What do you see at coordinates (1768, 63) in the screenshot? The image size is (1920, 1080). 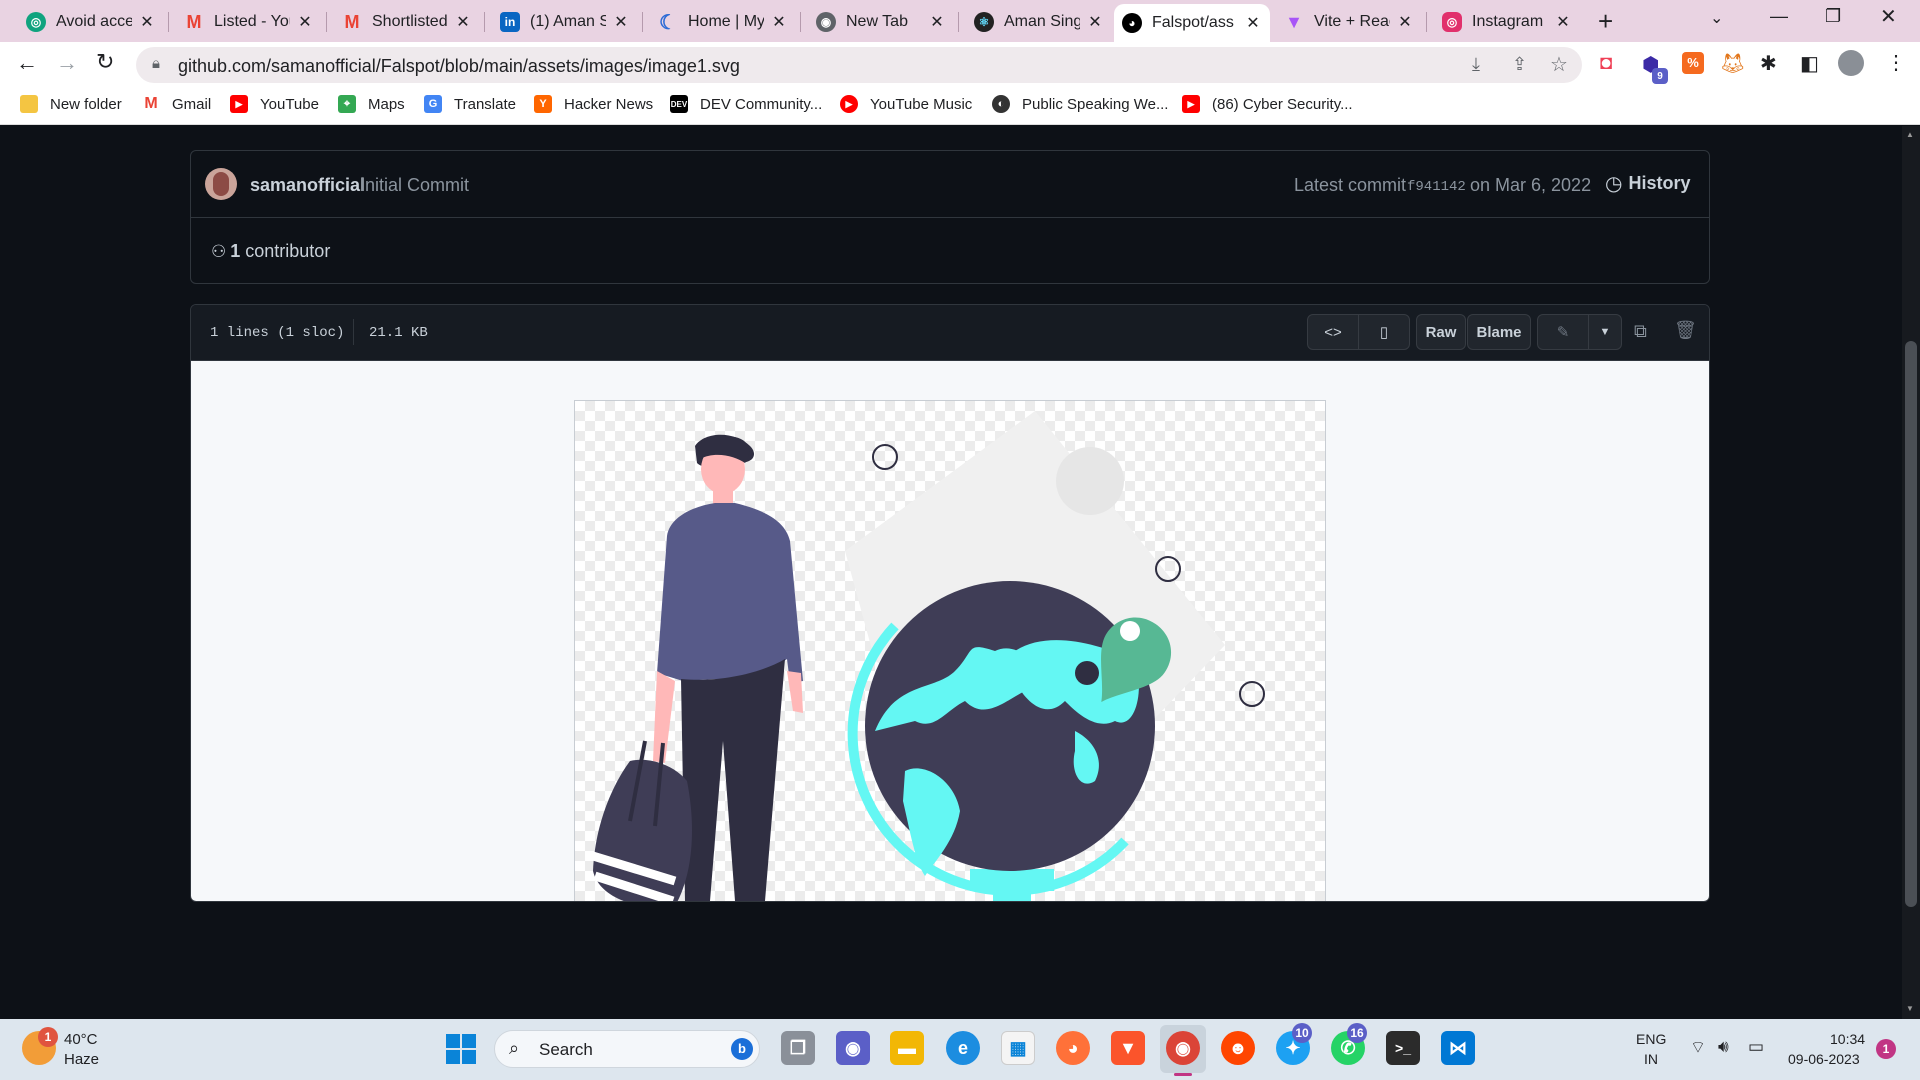 I see `extensions-puzzle-icon: ✱` at bounding box center [1768, 63].